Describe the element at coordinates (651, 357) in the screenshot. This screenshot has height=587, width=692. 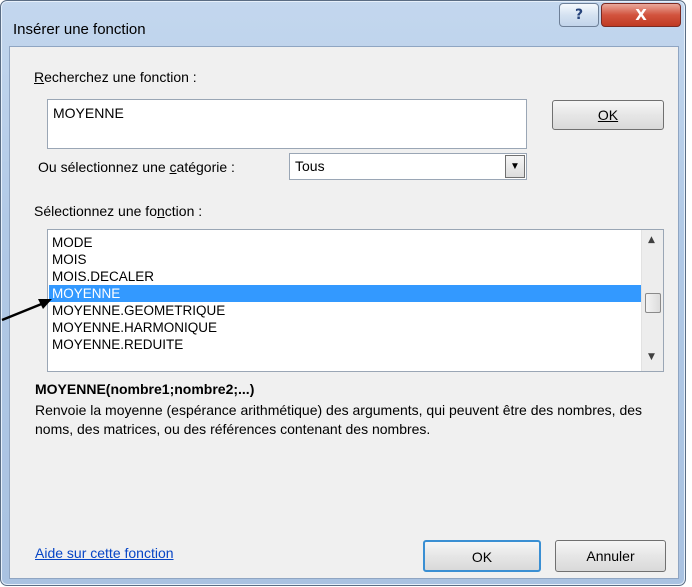
I see `scroll-down-icon: ▼` at that location.